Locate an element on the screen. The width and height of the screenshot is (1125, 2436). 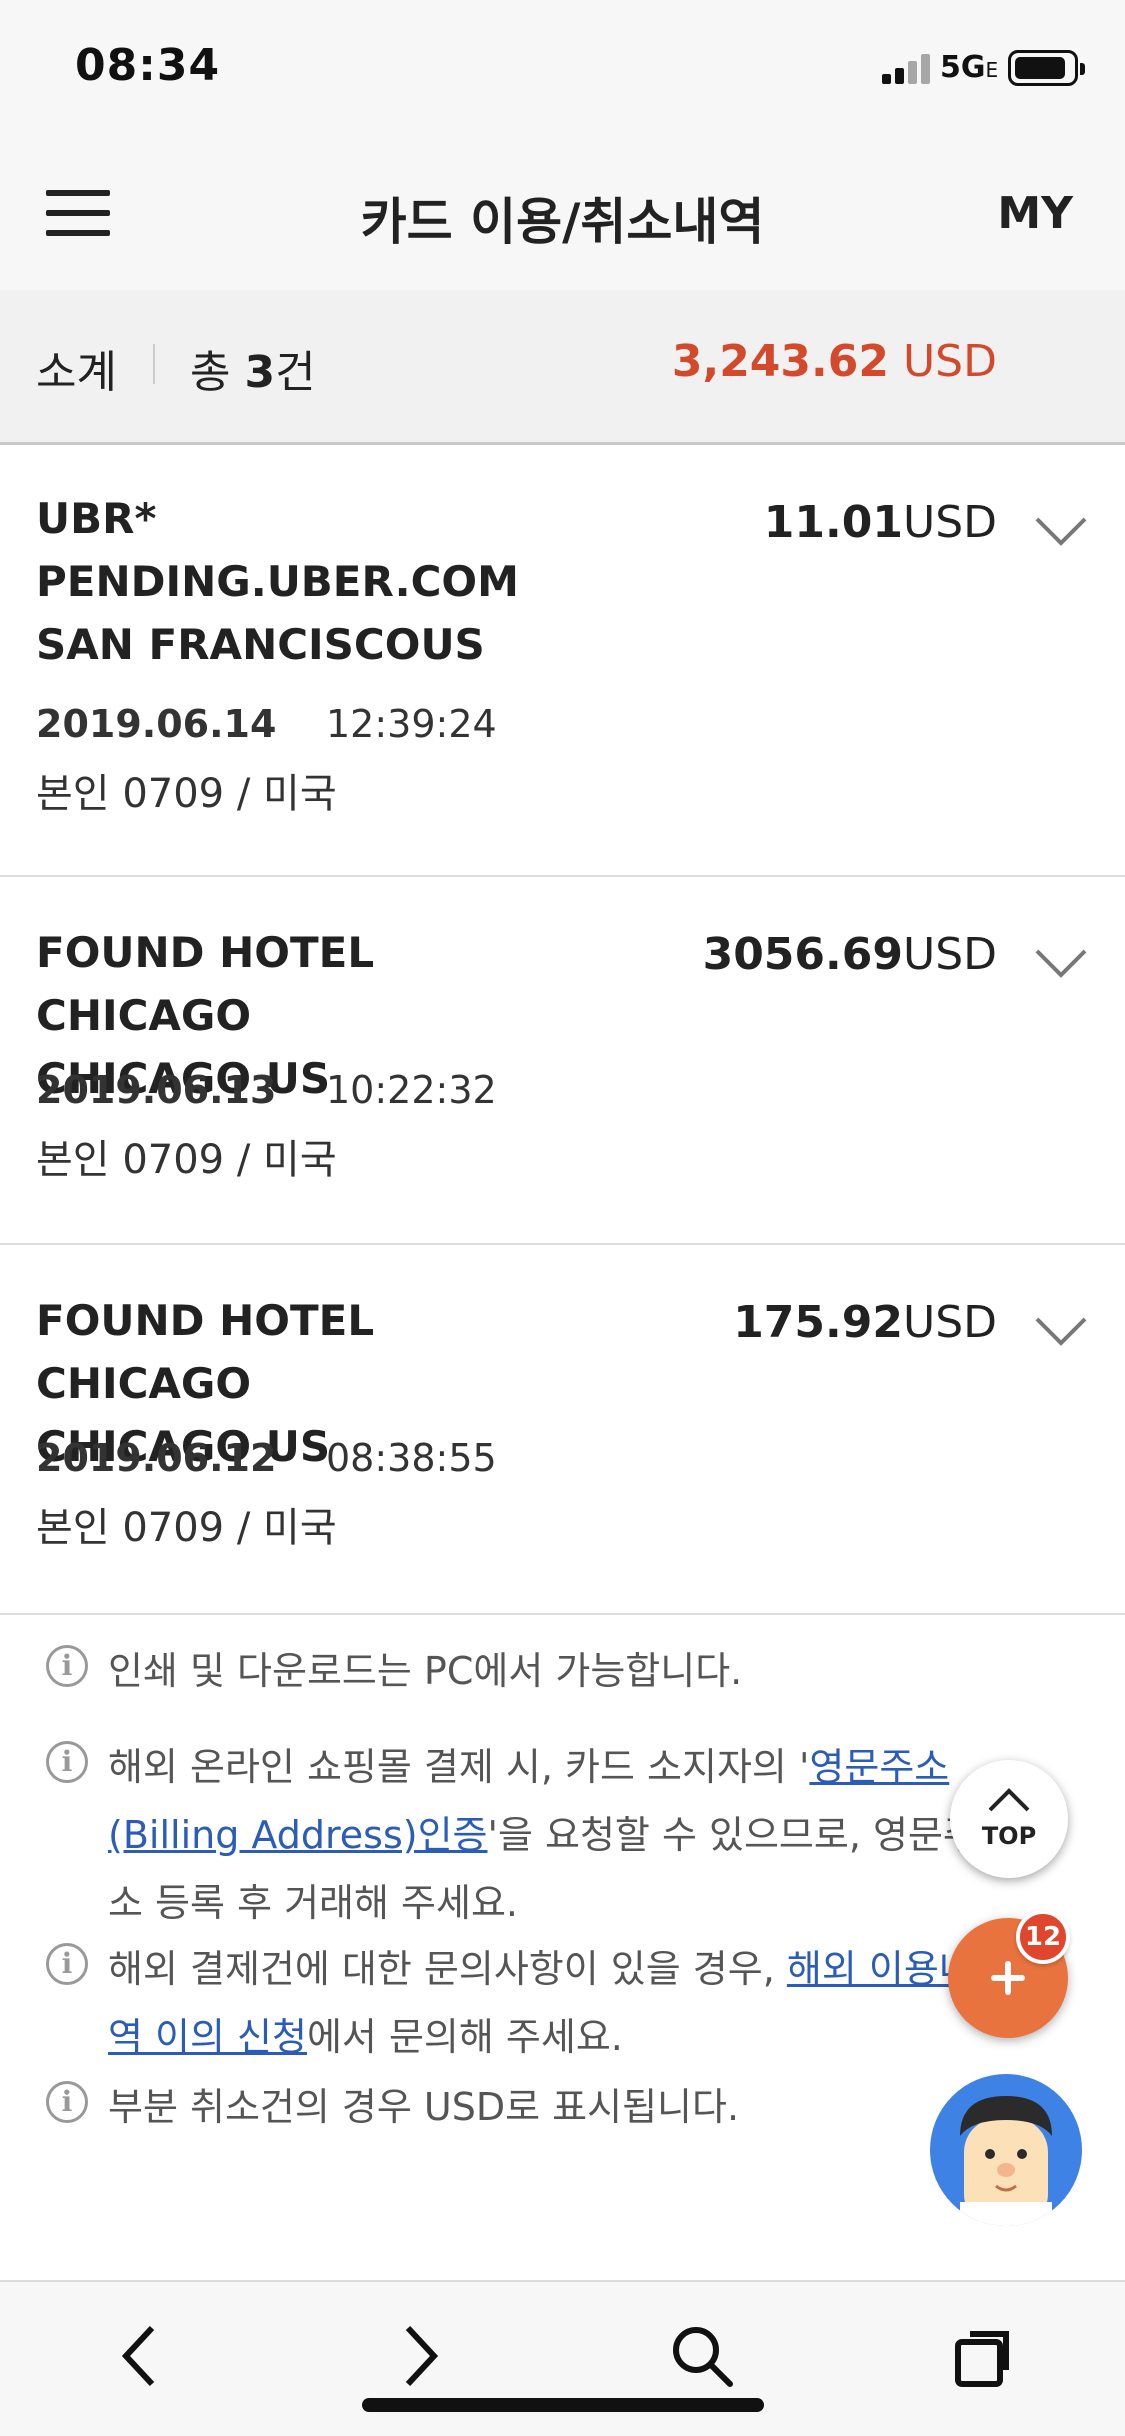
chevron-up-icon is located at coordinates (1009, 1800).